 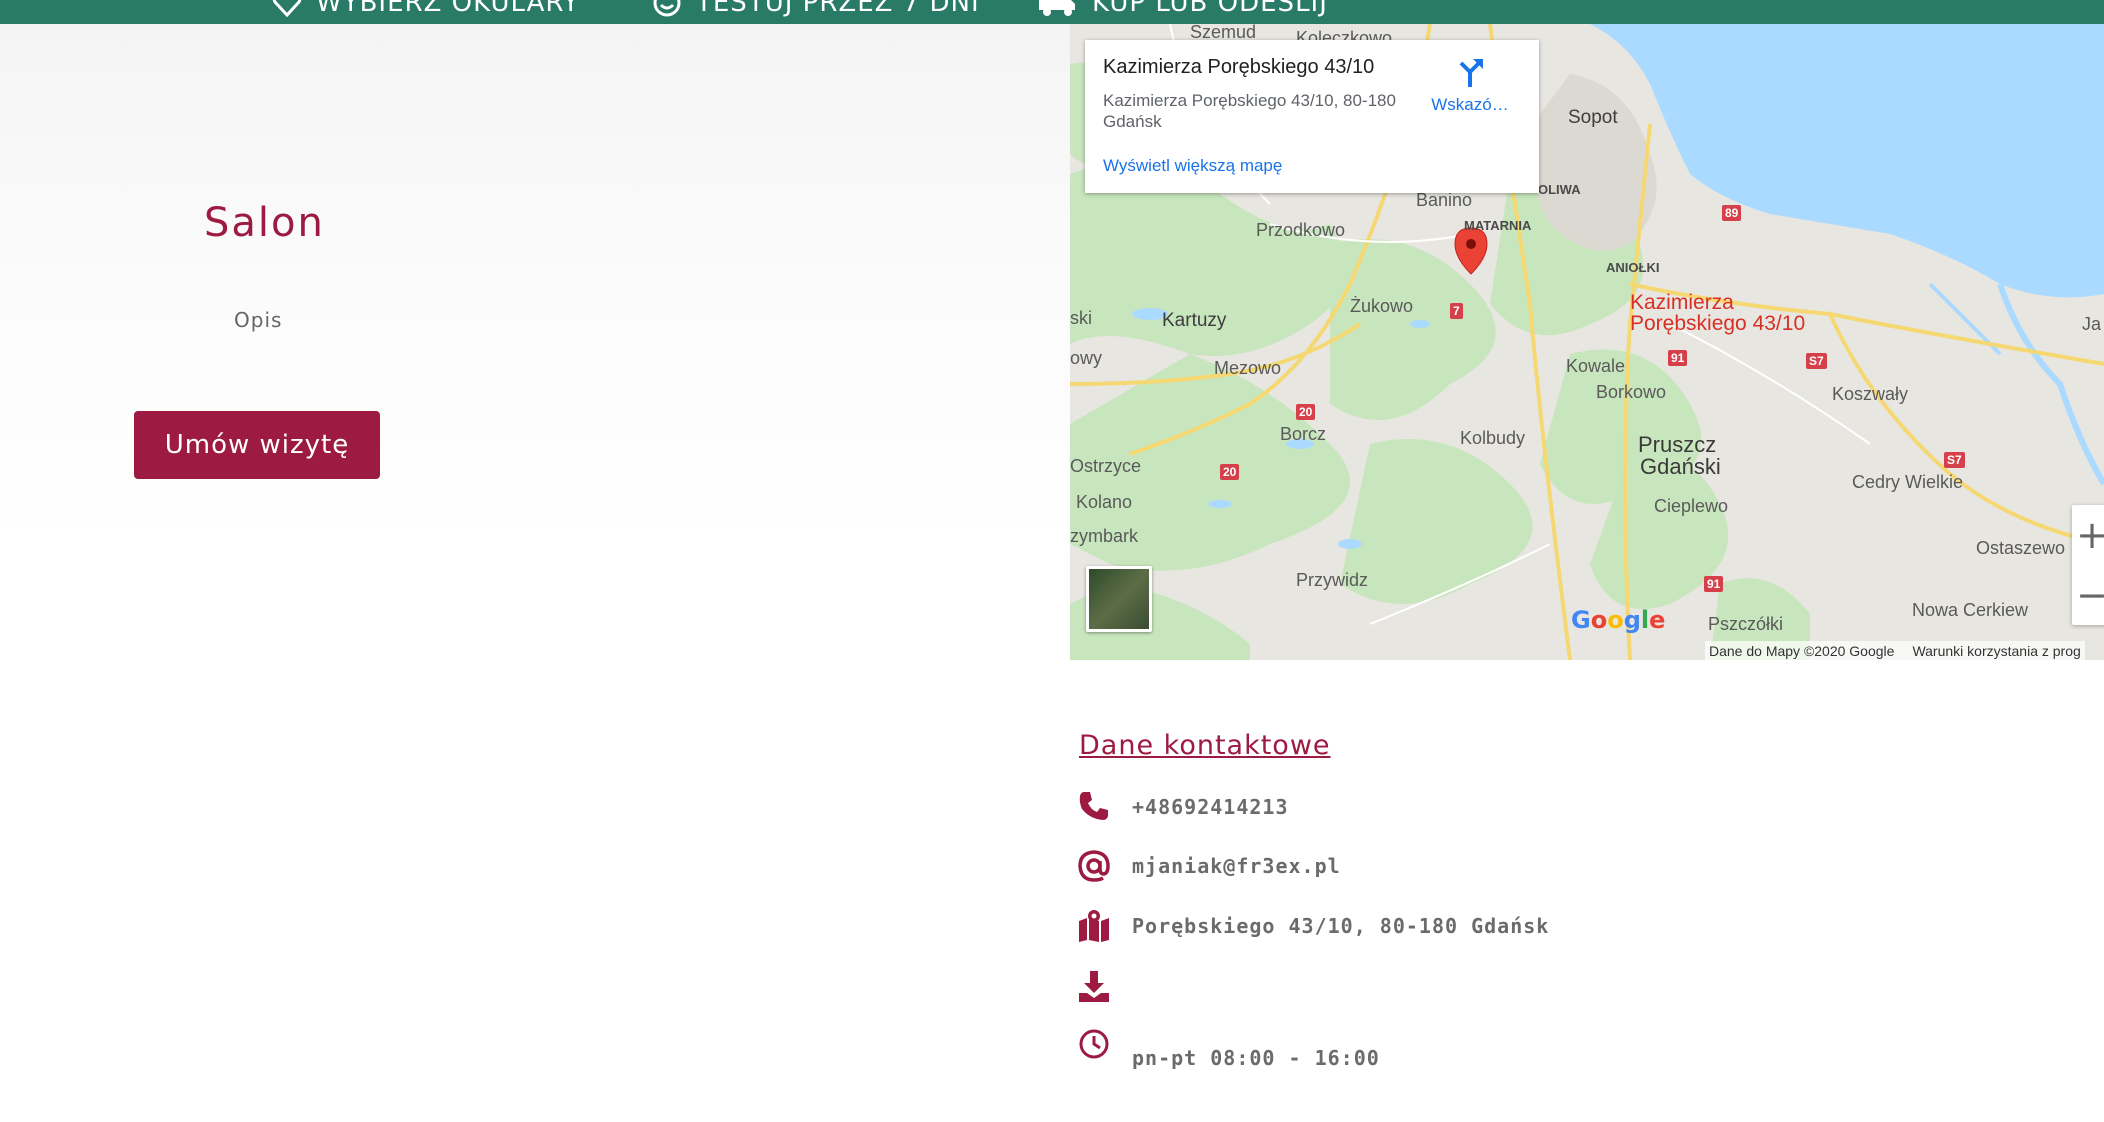 I want to click on contact-address: Porębskiego 43/10, 80-180 Gdańsk, so click(x=1341, y=926).